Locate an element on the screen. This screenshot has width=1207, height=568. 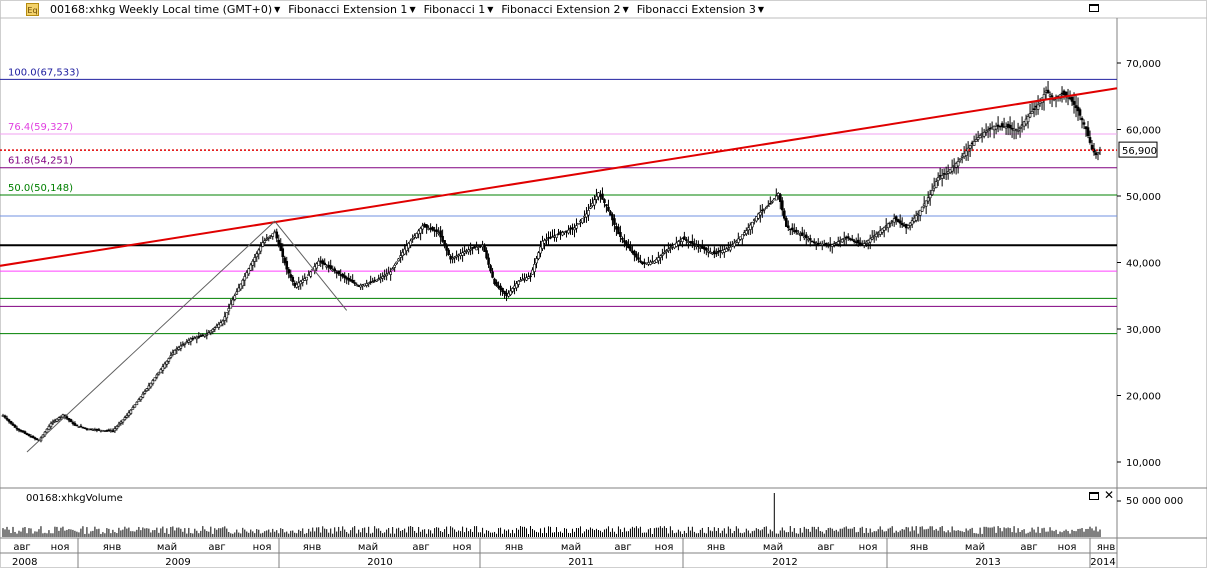
y-tick-label: 20,000 is located at coordinates (1143, 397).